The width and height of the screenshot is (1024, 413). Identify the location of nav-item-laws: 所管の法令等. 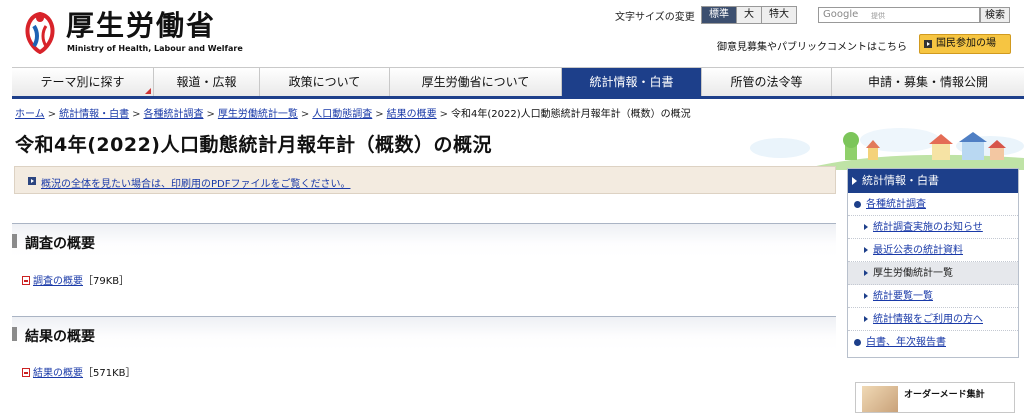
(767, 82).